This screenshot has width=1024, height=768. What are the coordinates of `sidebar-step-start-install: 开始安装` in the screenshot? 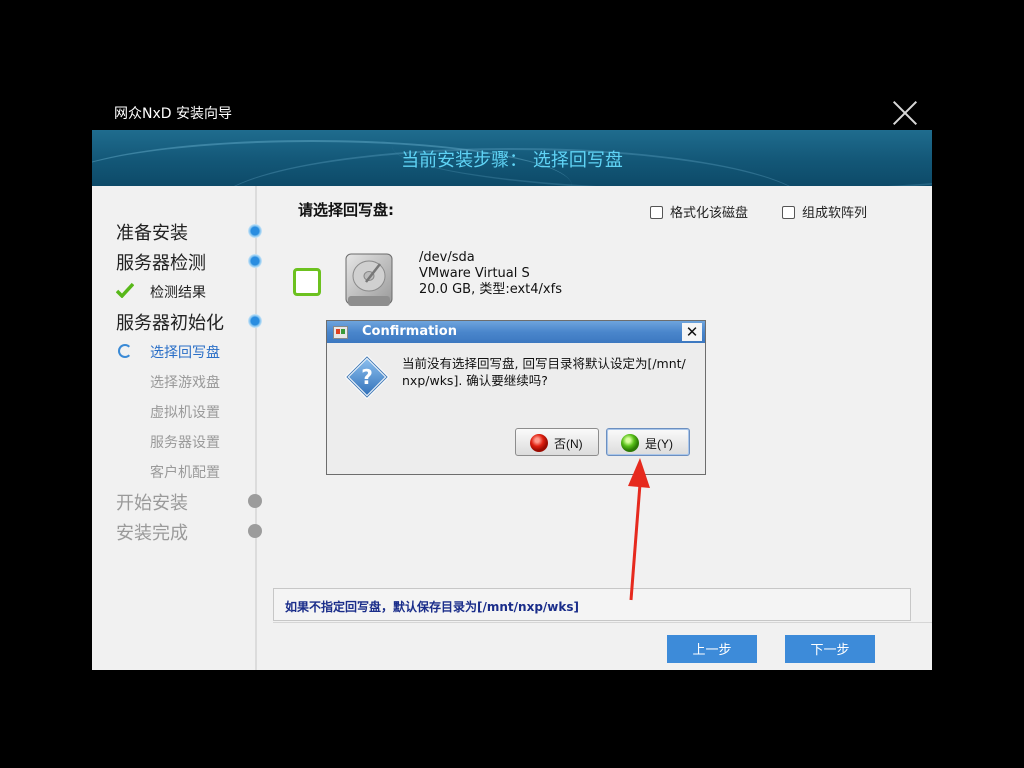 It's located at (152, 503).